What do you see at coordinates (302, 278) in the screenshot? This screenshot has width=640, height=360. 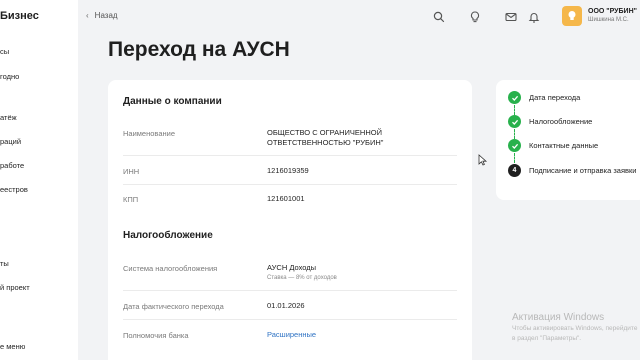 I see `tax-rate-note: Ставка — 8% от доходов` at bounding box center [302, 278].